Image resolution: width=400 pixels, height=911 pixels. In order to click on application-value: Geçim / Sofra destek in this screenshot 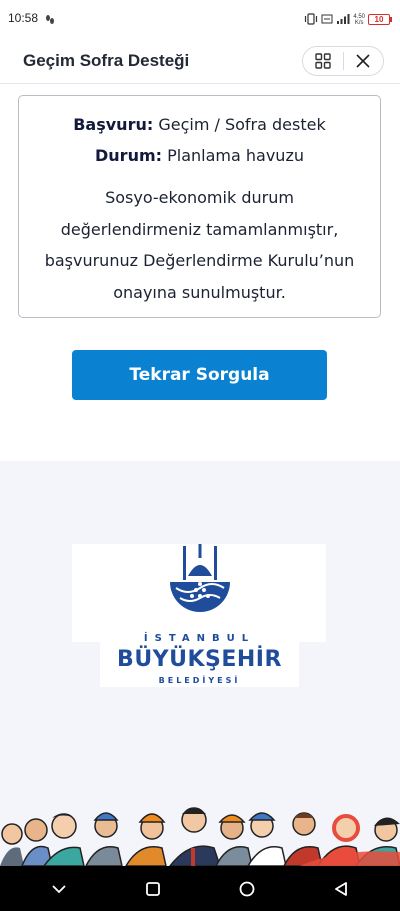, I will do `click(242, 124)`.